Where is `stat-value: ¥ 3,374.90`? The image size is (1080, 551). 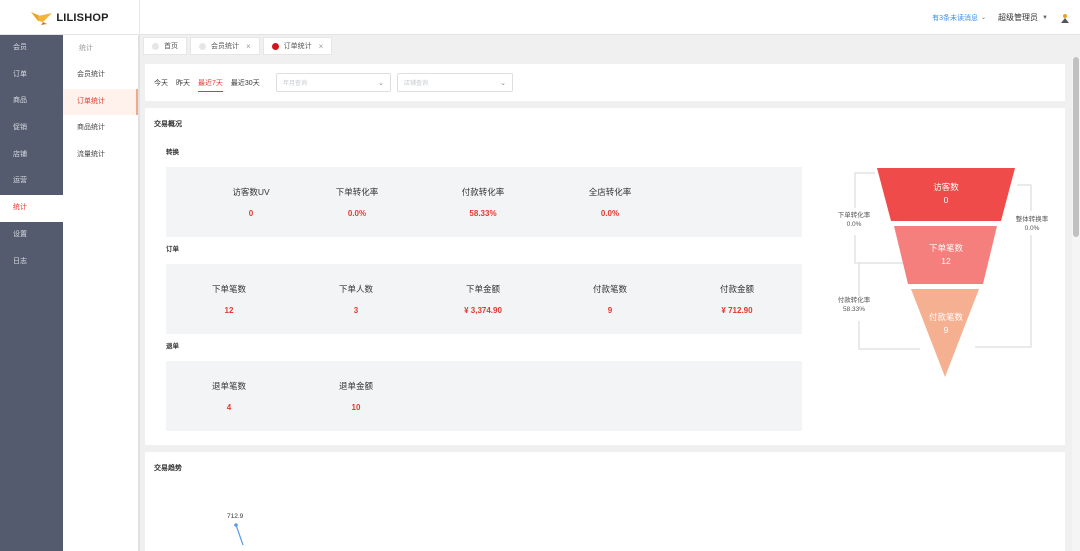
stat-value: ¥ 3,374.90 is located at coordinates (483, 310).